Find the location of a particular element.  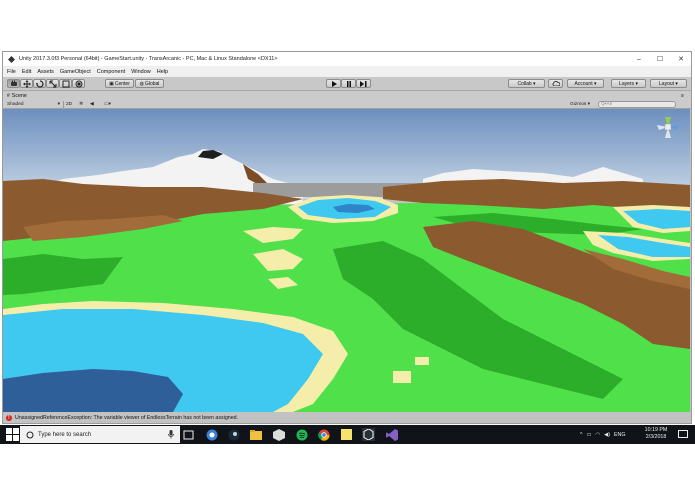

sun-icon: ✲ is located at coordinates (81, 104).